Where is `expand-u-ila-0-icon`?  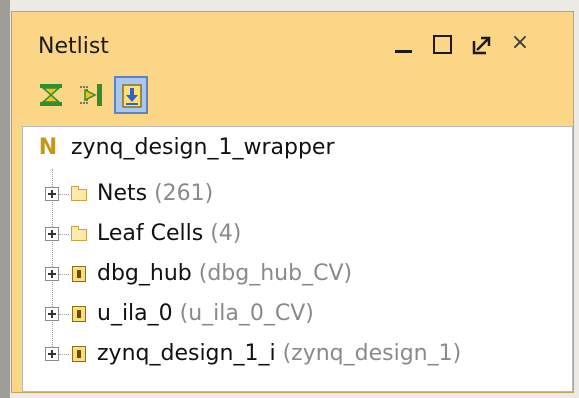
expand-u-ila-0-icon is located at coordinates (52, 314).